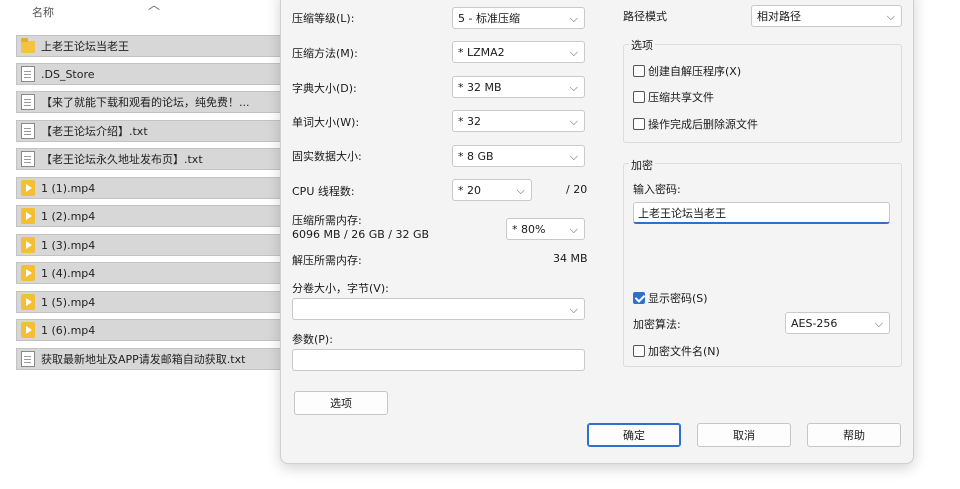  I want to click on sfx-checkbox: 创建自解压程序(X), so click(687, 71).